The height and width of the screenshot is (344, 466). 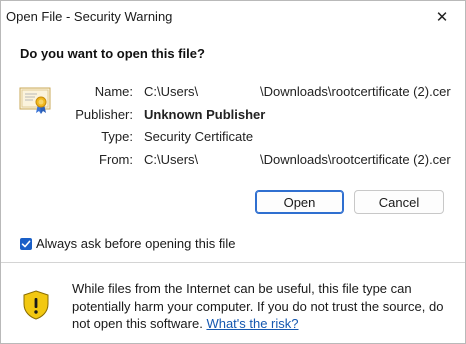 What do you see at coordinates (442, 16) in the screenshot?
I see `close-icon: ✕` at bounding box center [442, 16].